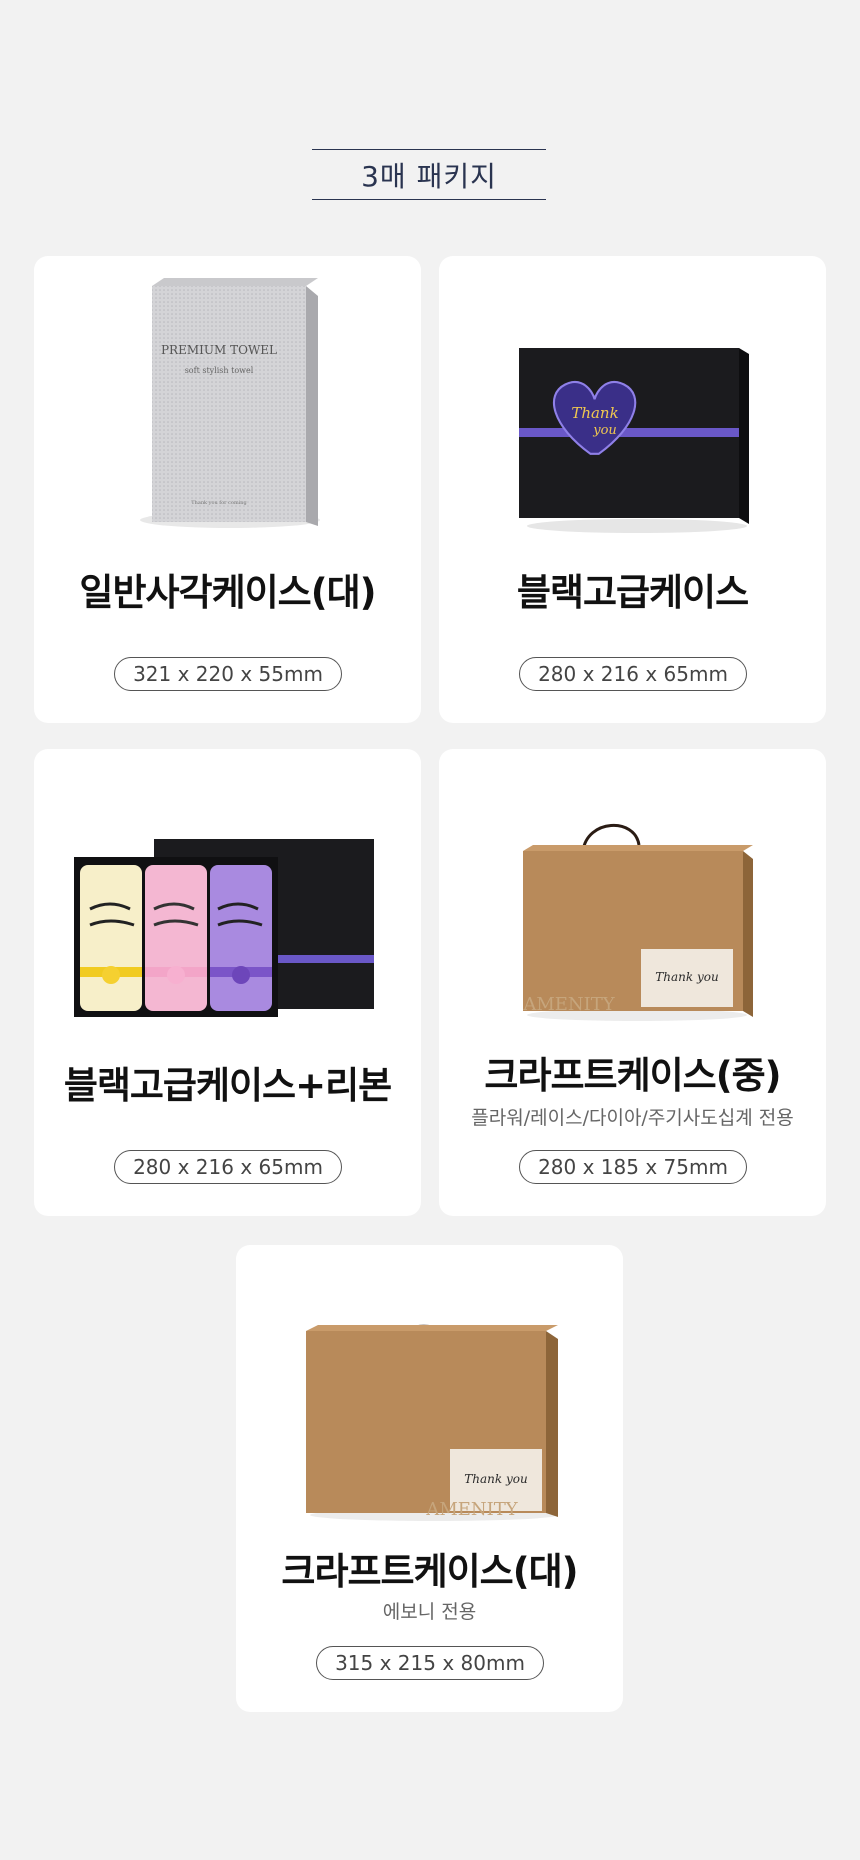 This screenshot has width=860, height=1860. I want to click on box-label-line2: soft stylish towel, so click(219, 370).